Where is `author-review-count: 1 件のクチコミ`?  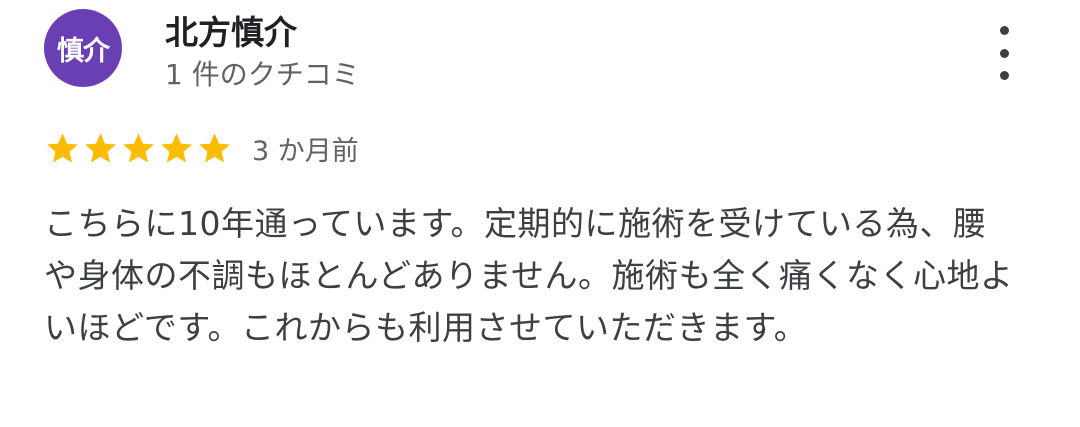 author-review-count: 1 件のクチコミ is located at coordinates (262, 74).